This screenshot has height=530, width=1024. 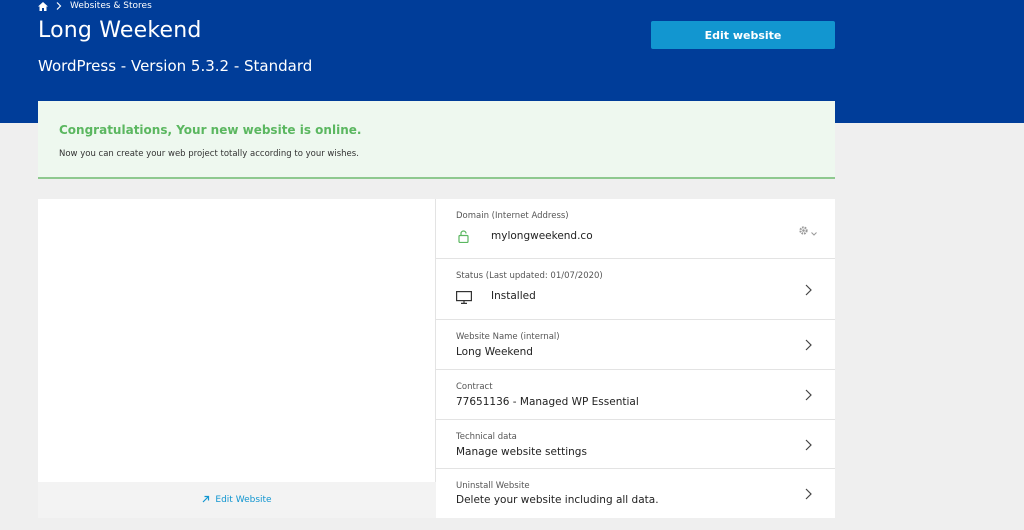 I want to click on contract-label: Contract, so click(x=474, y=387).